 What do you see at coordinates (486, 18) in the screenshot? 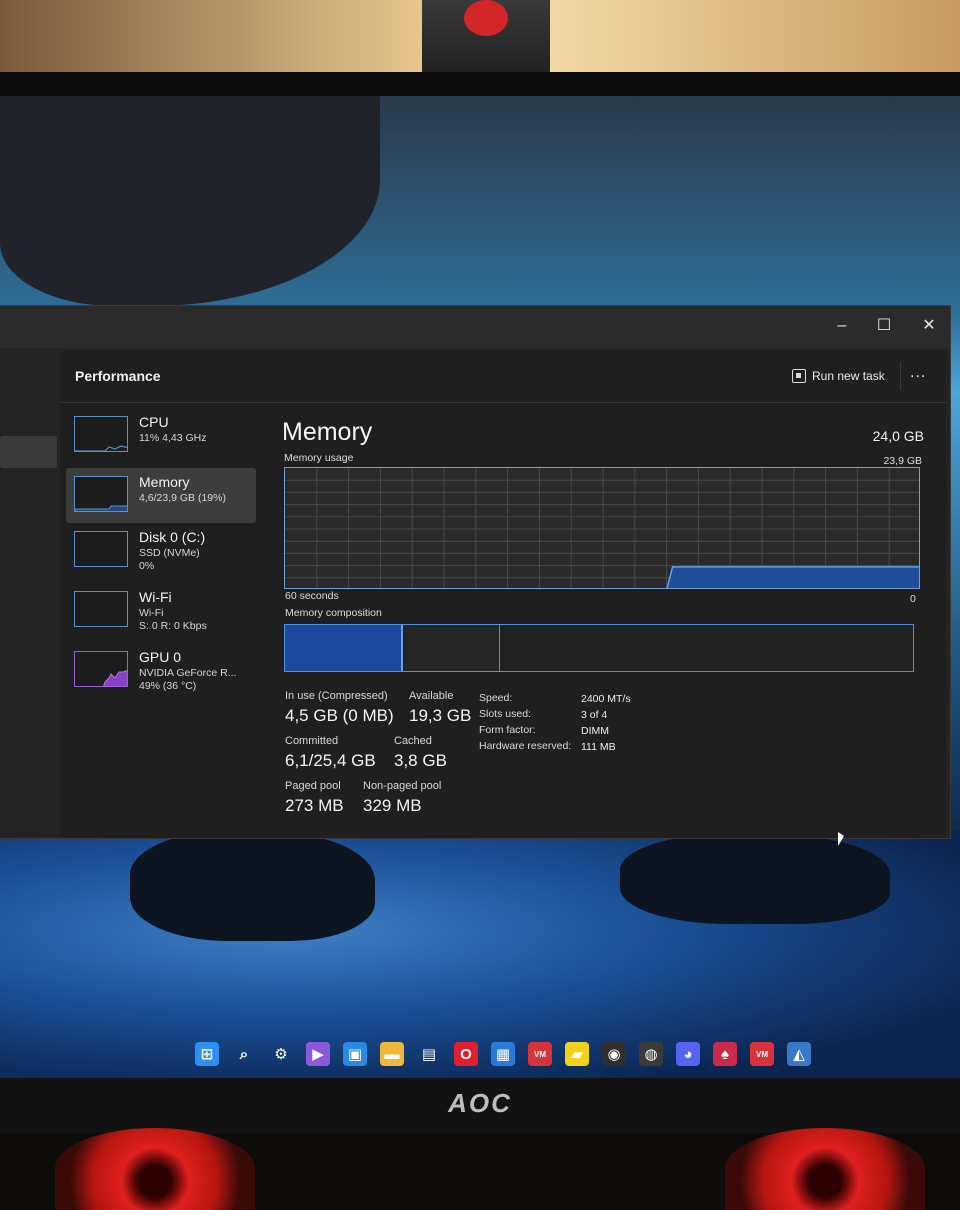
I see `webcam-lens` at bounding box center [486, 18].